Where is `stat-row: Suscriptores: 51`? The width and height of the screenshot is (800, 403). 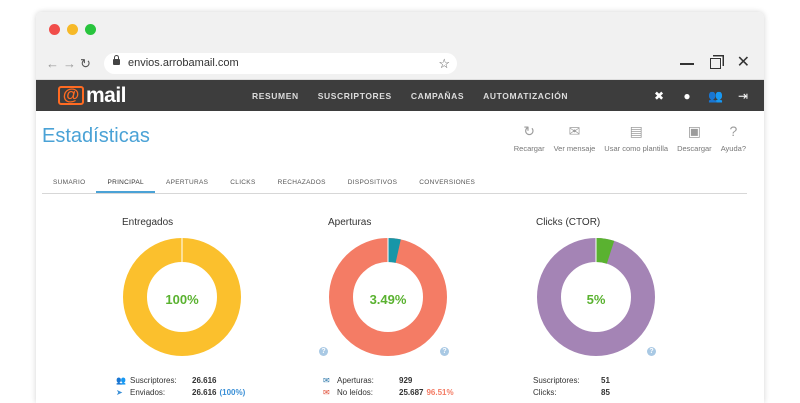
stat-row: Suscriptores: 51 is located at coordinates (571, 380).